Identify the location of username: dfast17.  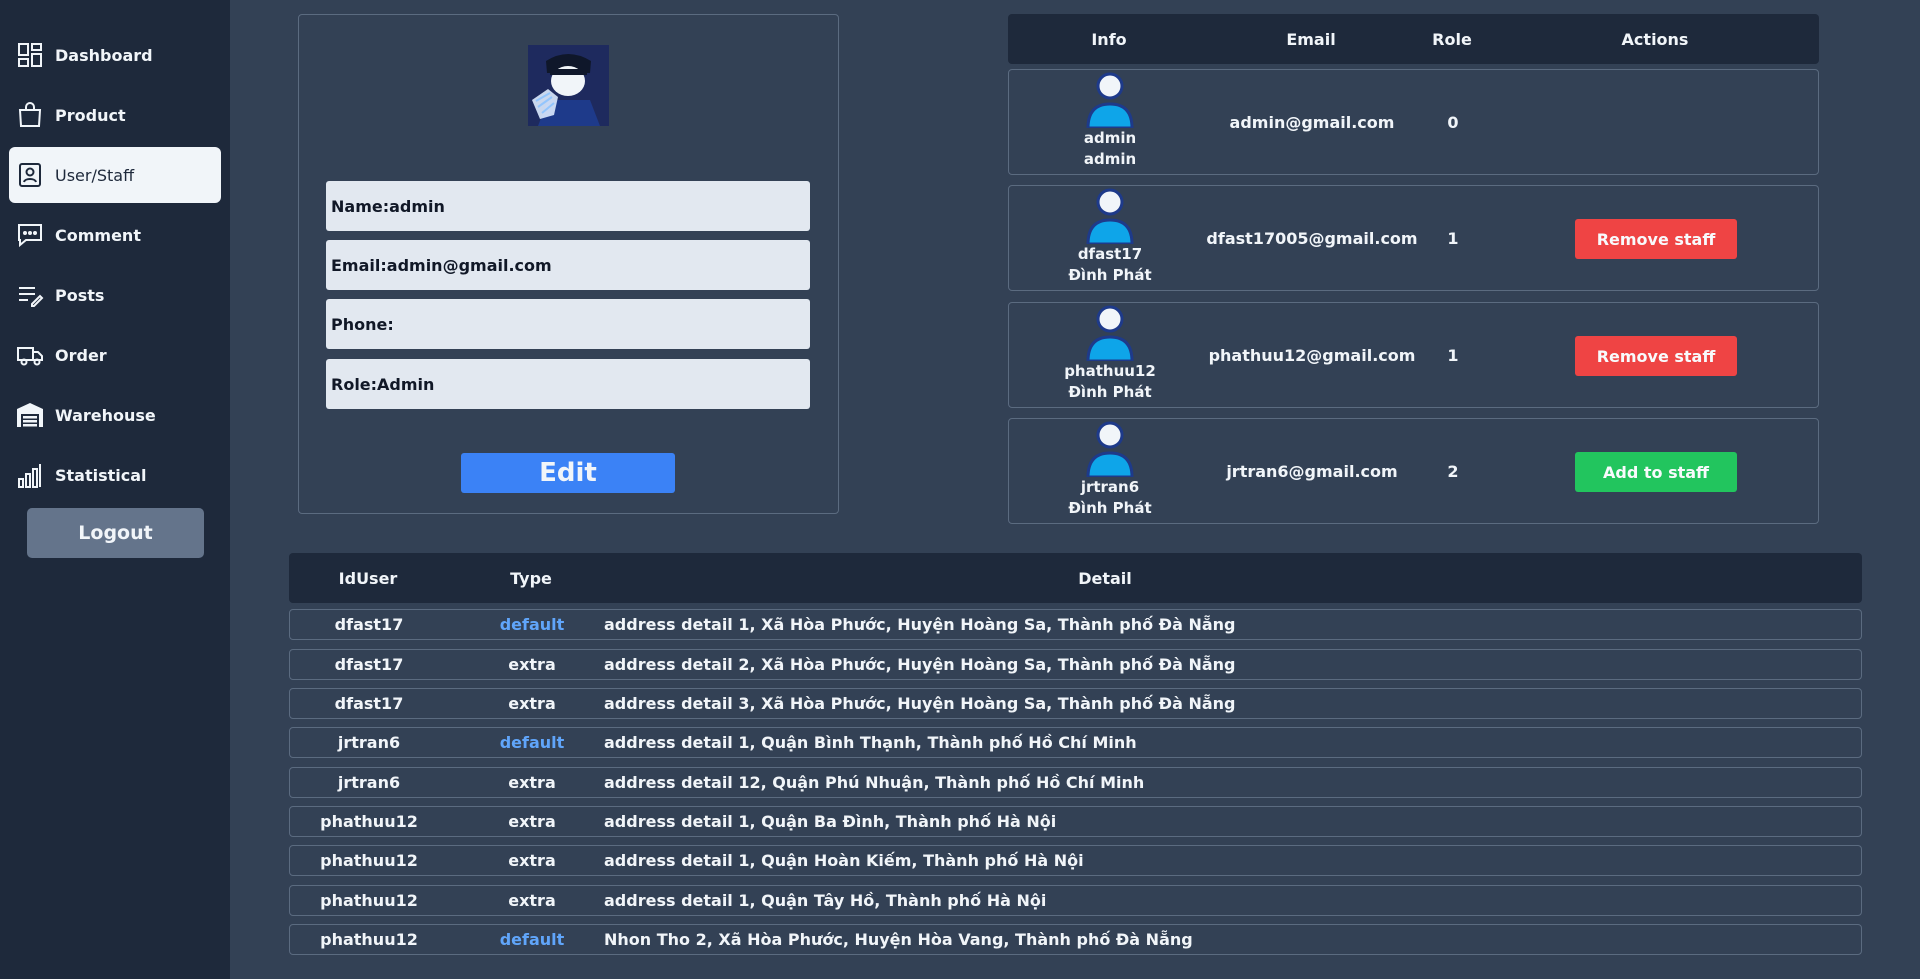
(1110, 254).